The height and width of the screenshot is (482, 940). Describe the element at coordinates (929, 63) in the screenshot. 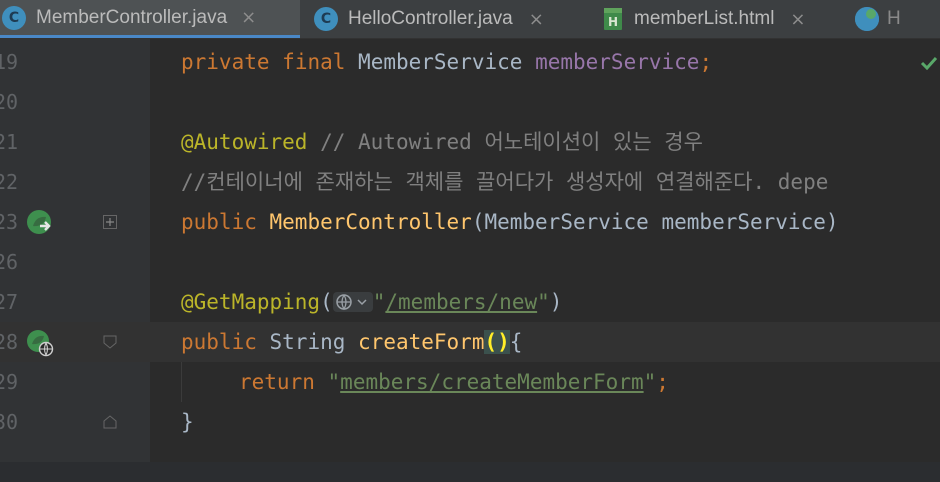

I see `check-icon` at that location.